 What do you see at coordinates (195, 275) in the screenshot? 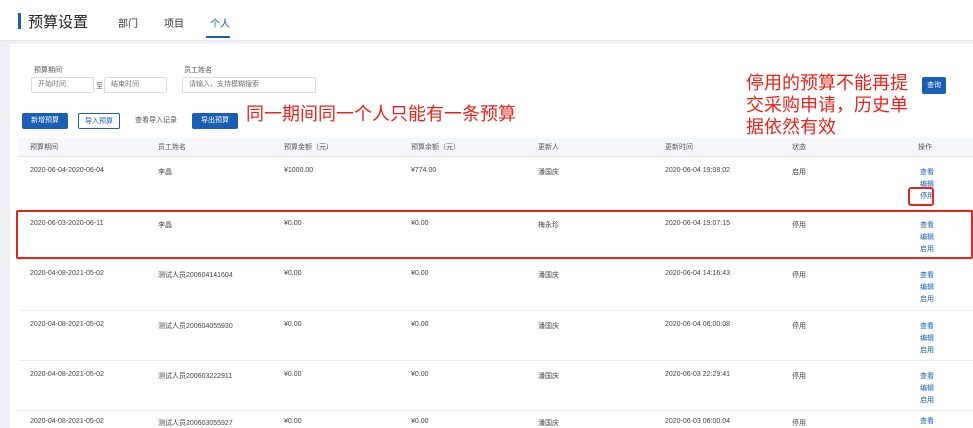
I see `cell-employee: 测试人员200604141604` at bounding box center [195, 275].